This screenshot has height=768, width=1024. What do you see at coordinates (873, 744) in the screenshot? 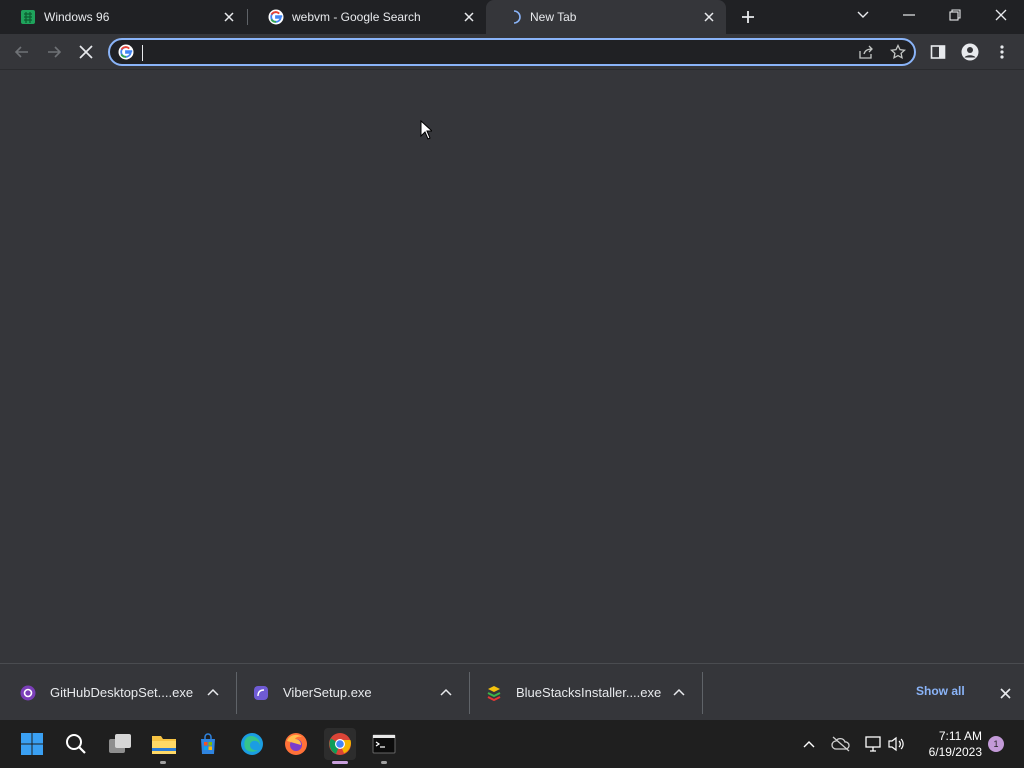
I see `network-icon` at bounding box center [873, 744].